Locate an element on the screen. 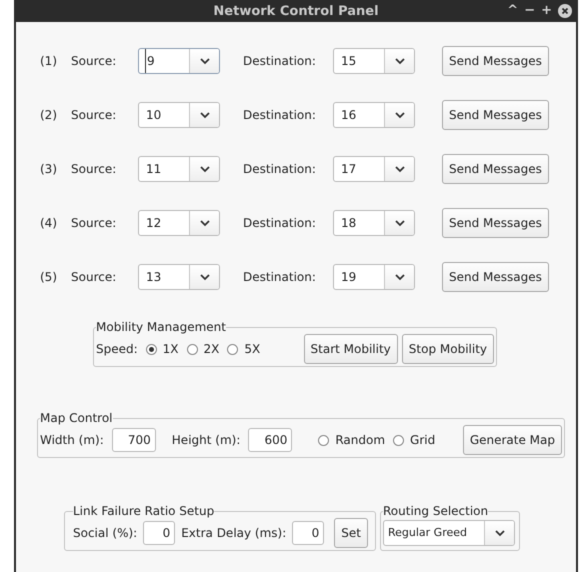  generate-map-button: Generate Map is located at coordinates (512, 440).